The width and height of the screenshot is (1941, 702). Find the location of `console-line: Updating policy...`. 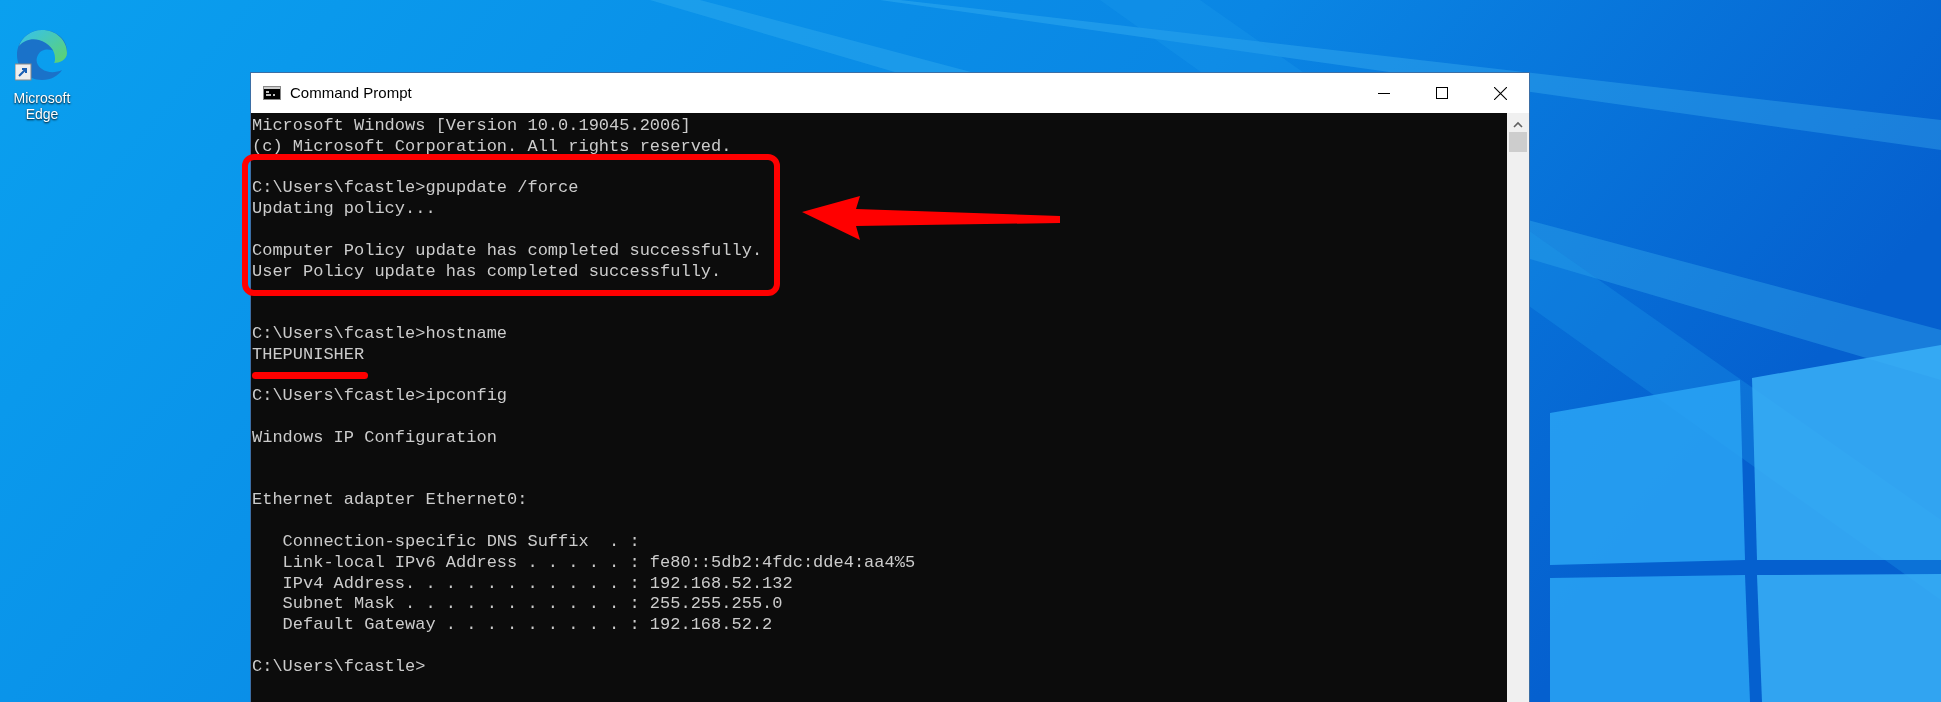

console-line: Updating policy... is located at coordinates (344, 209).